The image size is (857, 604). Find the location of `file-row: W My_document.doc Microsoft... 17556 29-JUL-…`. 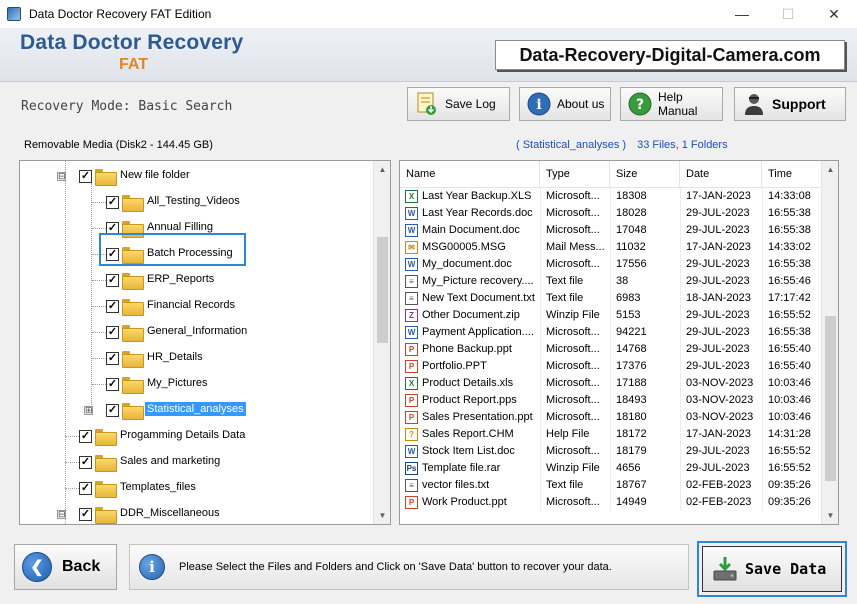

file-row: W My_document.doc Microsoft... 17556 29-JUL-… is located at coordinates (611, 264).